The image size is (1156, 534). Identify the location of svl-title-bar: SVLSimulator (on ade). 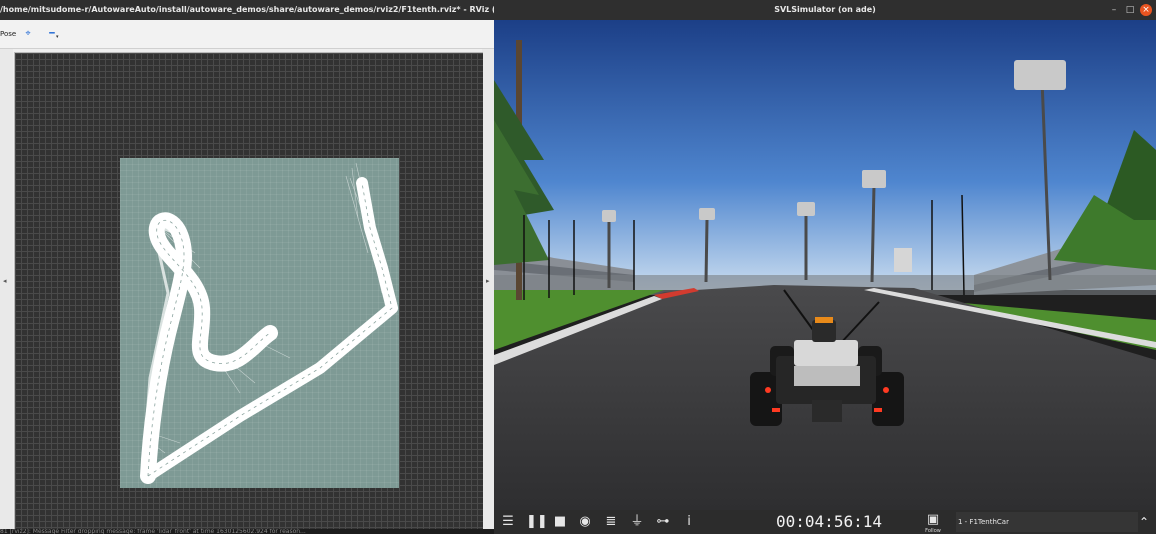
(825, 10).